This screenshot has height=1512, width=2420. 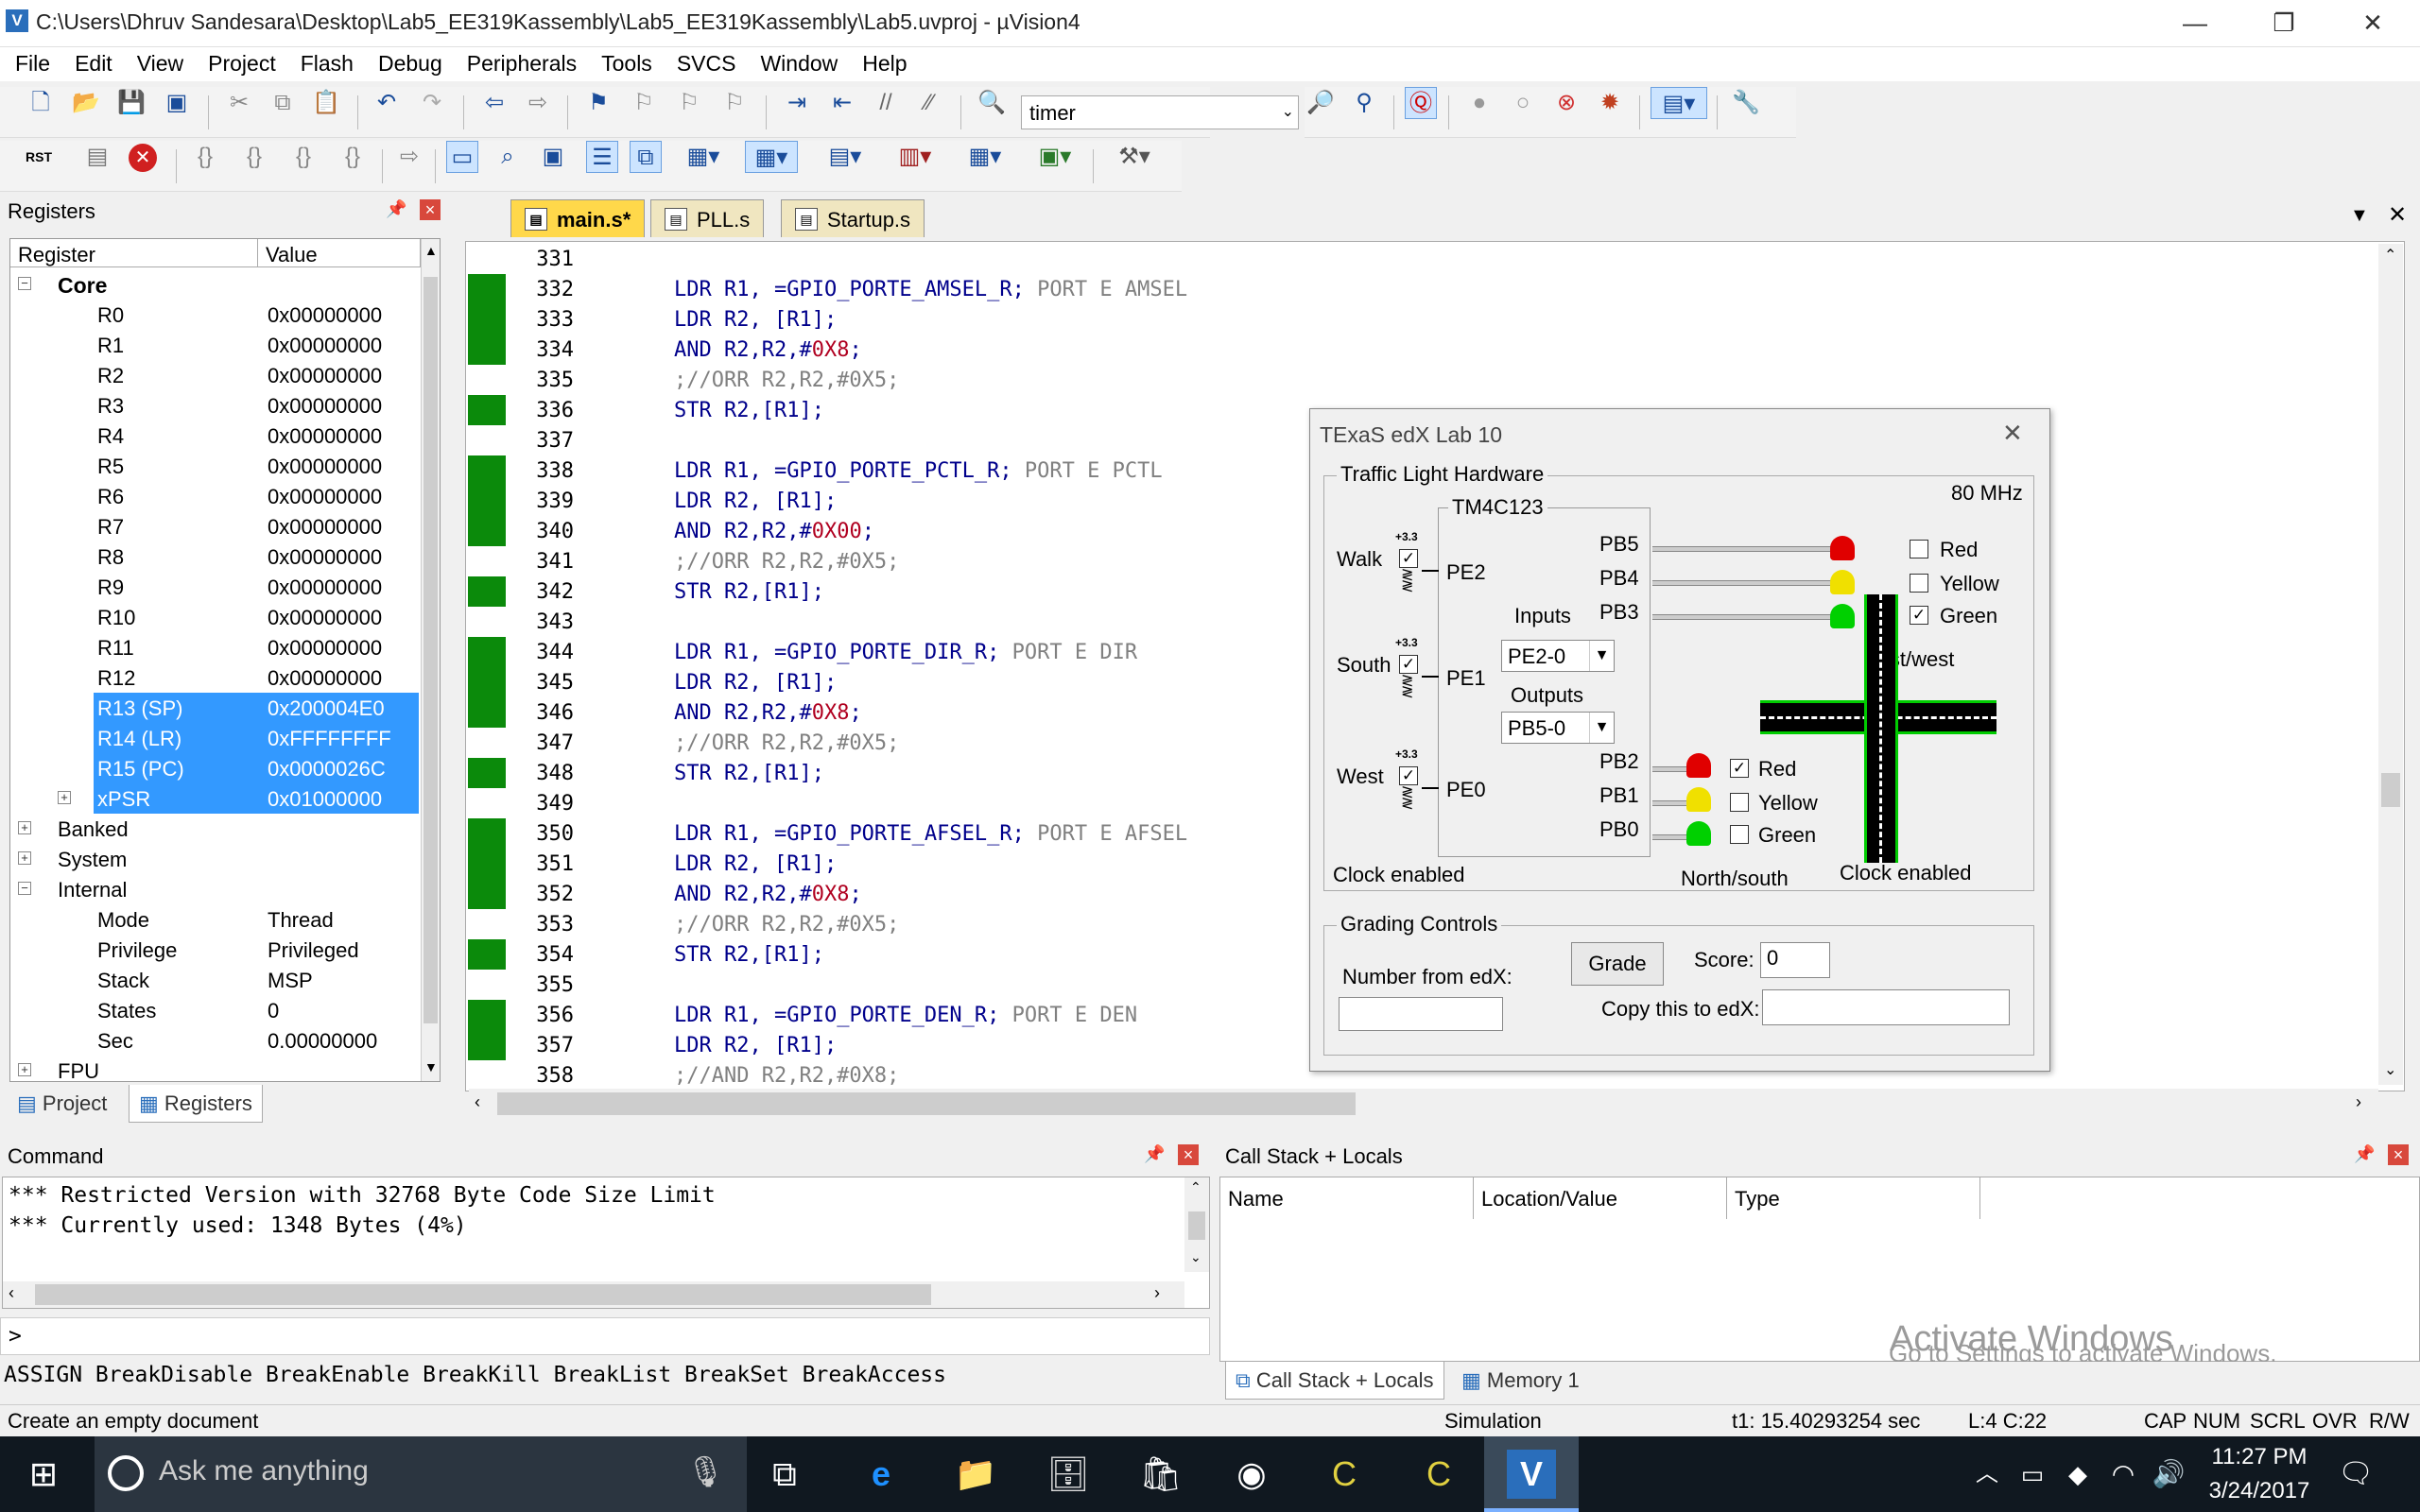 I want to click on step-over-icon: {}, so click(x=254, y=157).